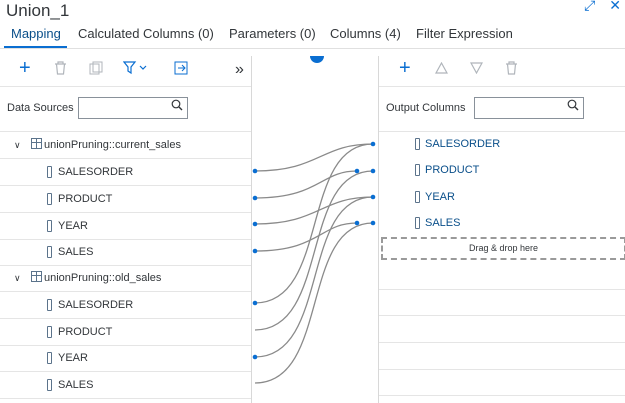  I want to click on source-node-old-sales: ∨ unionPruning::old_sales, so click(125, 278).